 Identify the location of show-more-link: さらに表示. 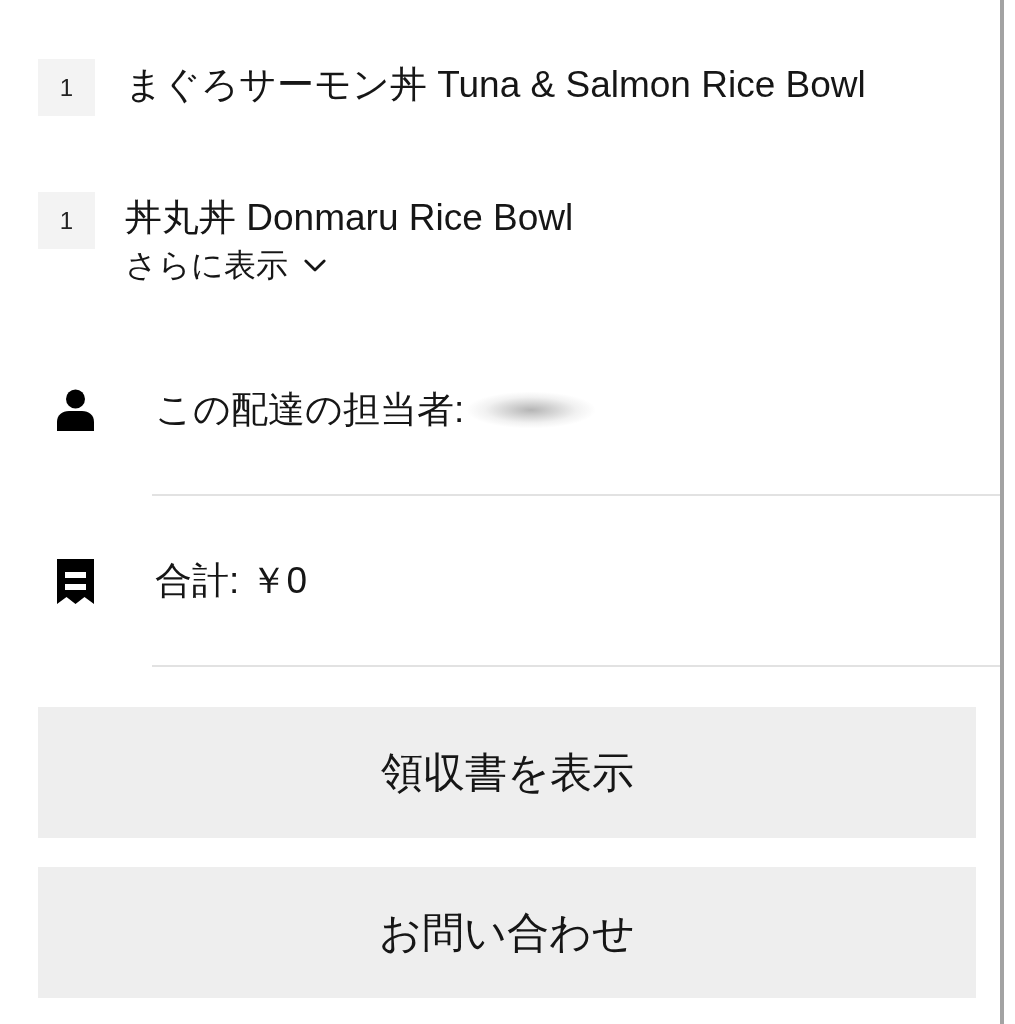
(225, 265).